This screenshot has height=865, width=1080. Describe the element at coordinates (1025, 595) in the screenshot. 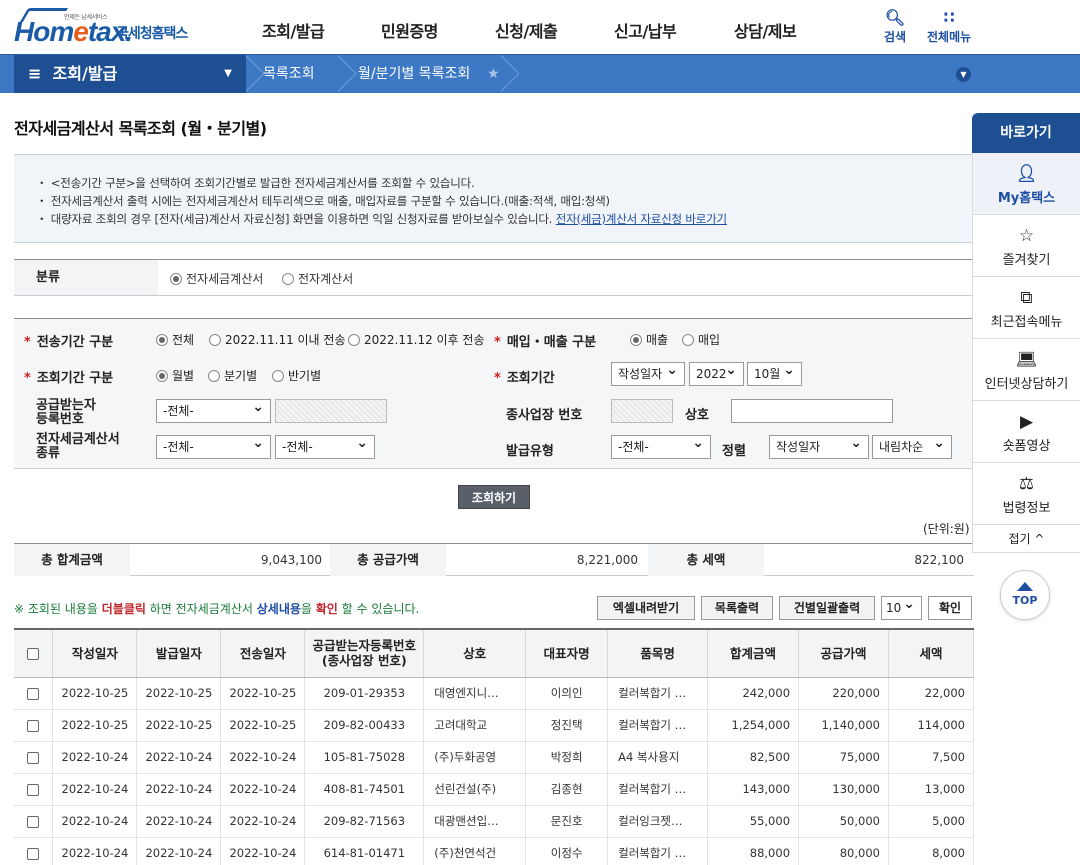

I see `scroll-top-button: TOP` at that location.